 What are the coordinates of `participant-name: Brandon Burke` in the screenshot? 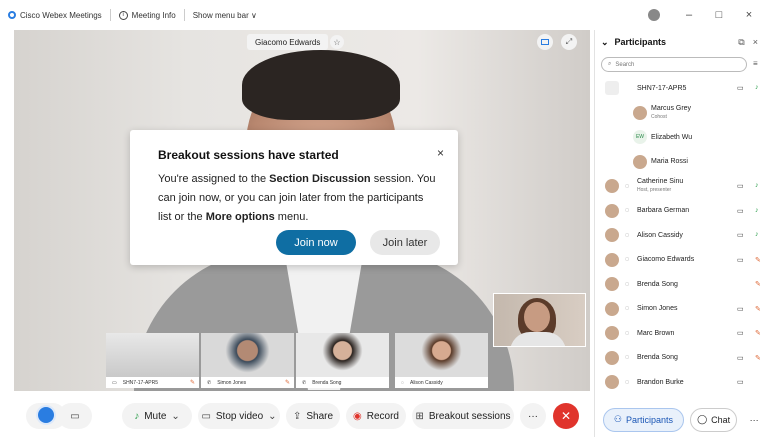 It's located at (660, 382).